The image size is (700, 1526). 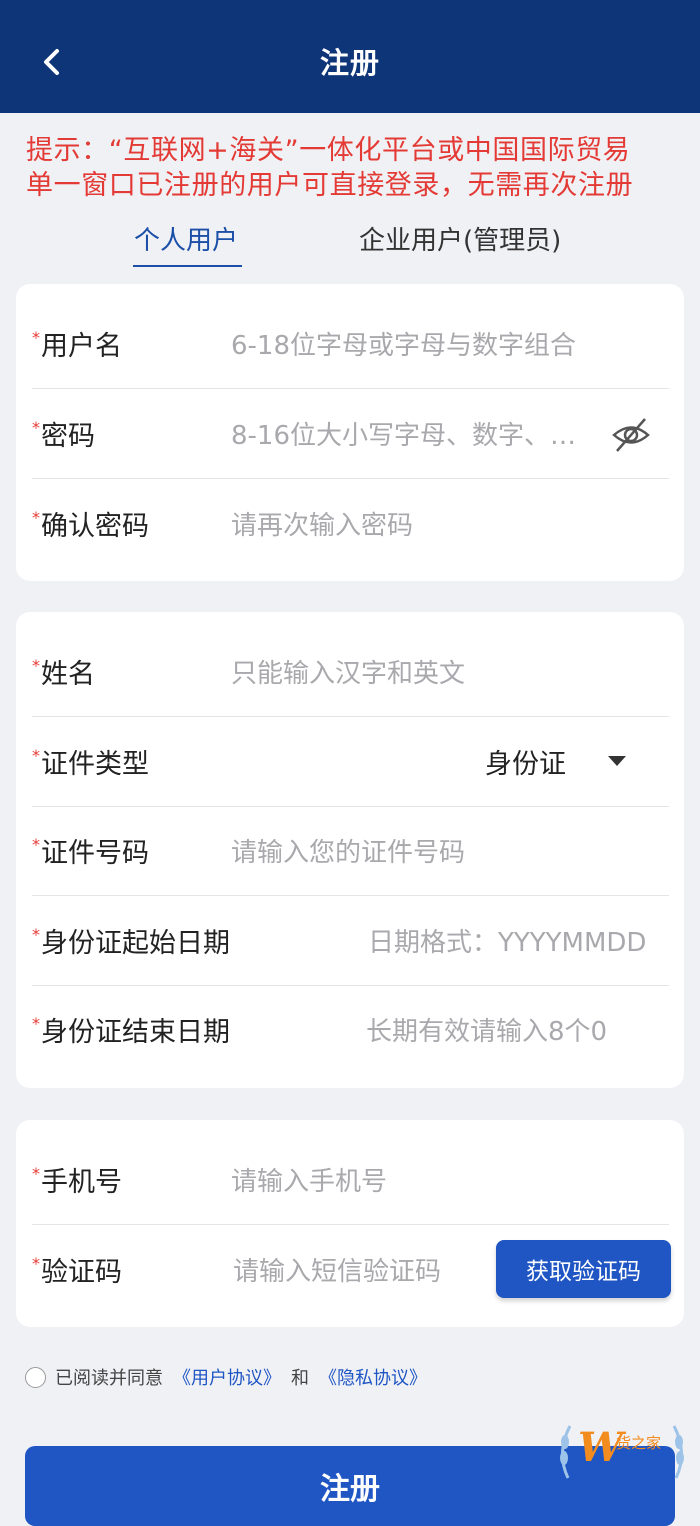 What do you see at coordinates (639, 1443) in the screenshot?
I see `watermark-text: 货之家` at bounding box center [639, 1443].